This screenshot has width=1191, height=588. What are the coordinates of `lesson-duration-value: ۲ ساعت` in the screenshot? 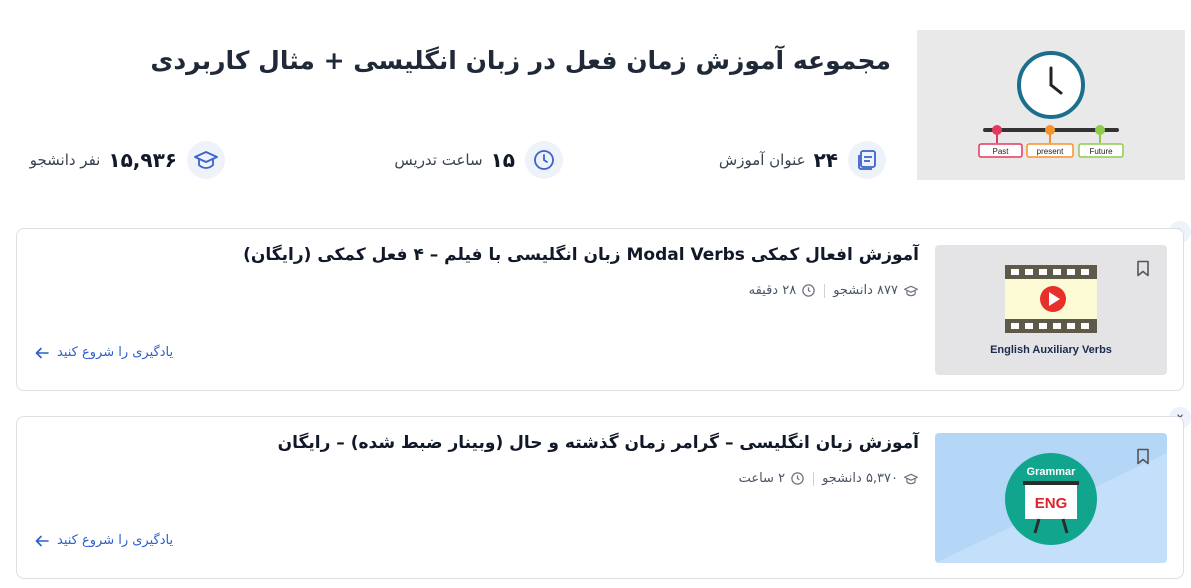 It's located at (762, 478).